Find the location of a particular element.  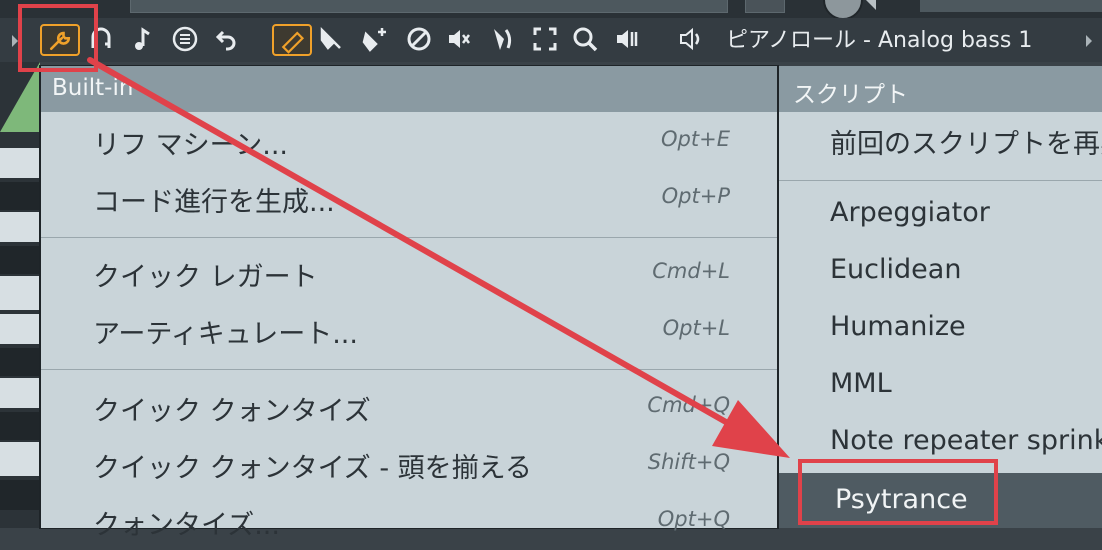

script-item-mml: MML is located at coordinates (940, 387).